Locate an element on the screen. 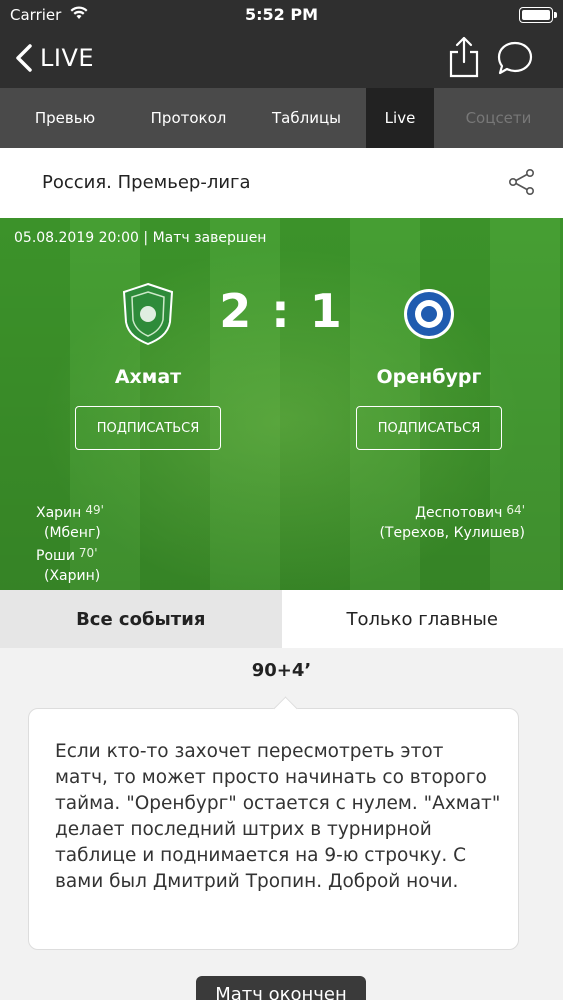 This screenshot has width=563, height=1000. goal-player: Деспотович is located at coordinates (459, 513).